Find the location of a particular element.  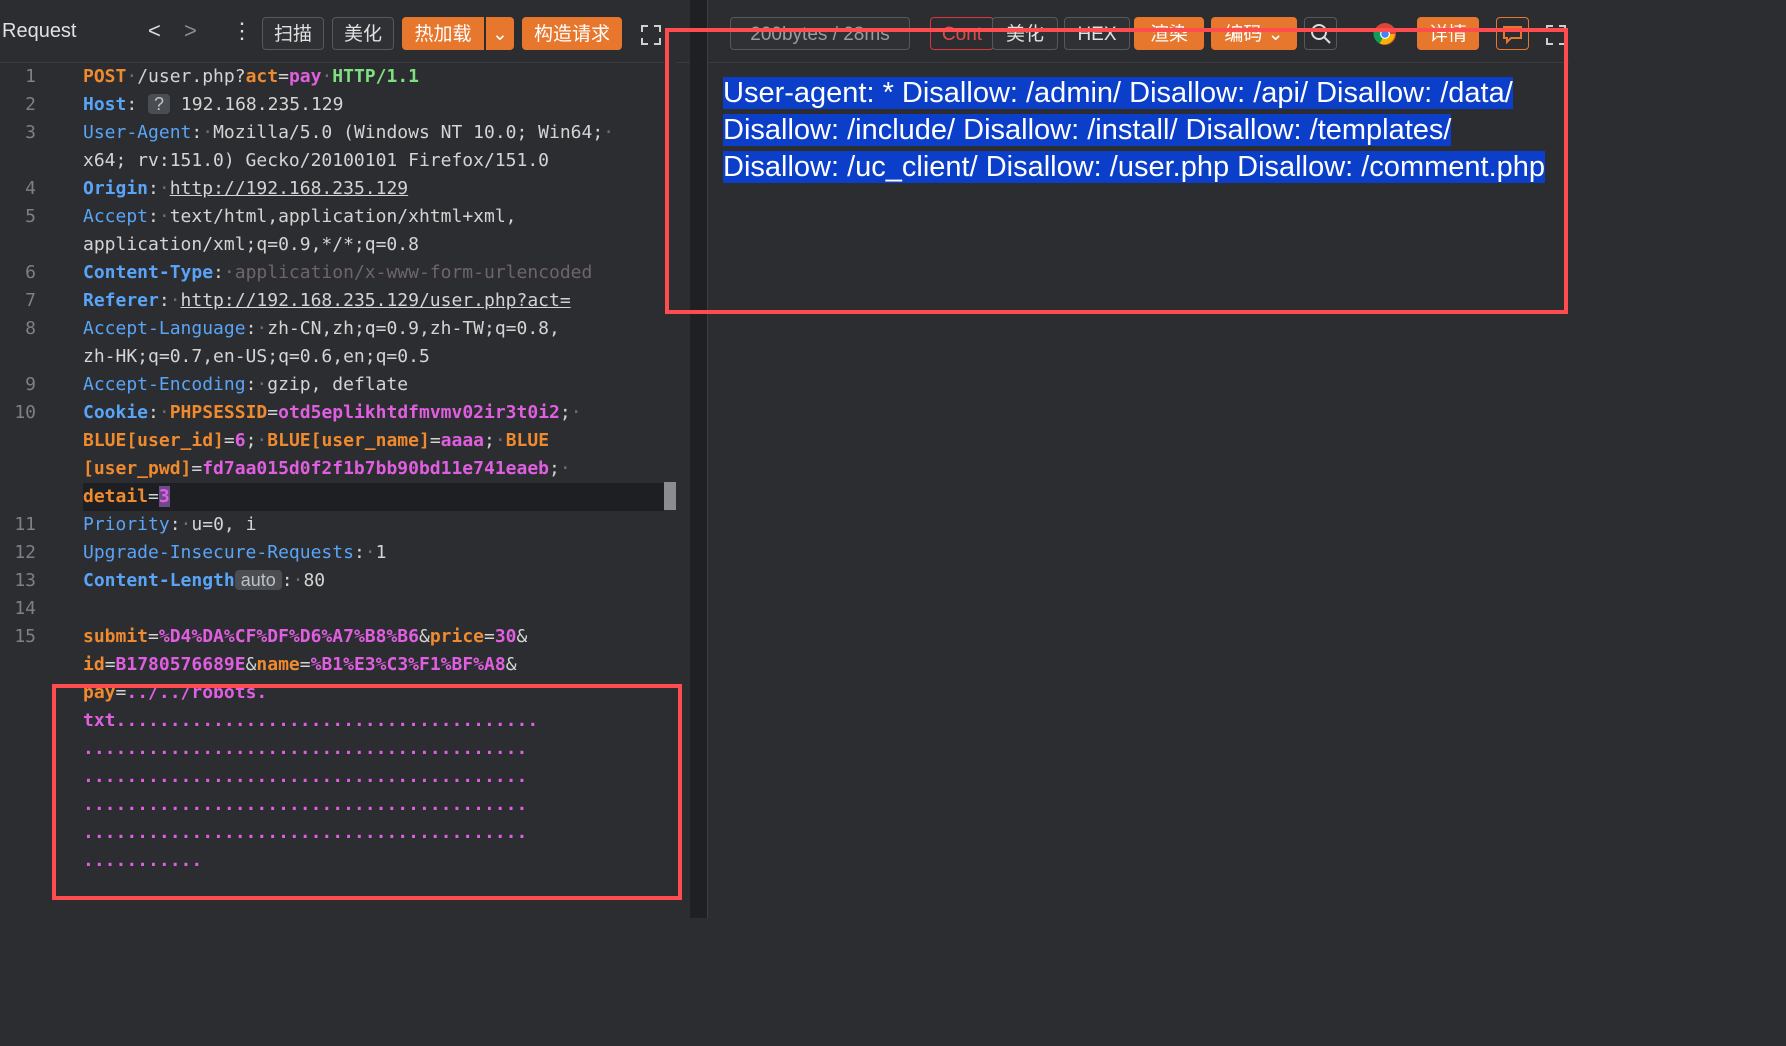

request-toolbar: Request < > ⋮ 扫描 美化 热加载 ⌄ 构造请求 is located at coordinates (345, 31).